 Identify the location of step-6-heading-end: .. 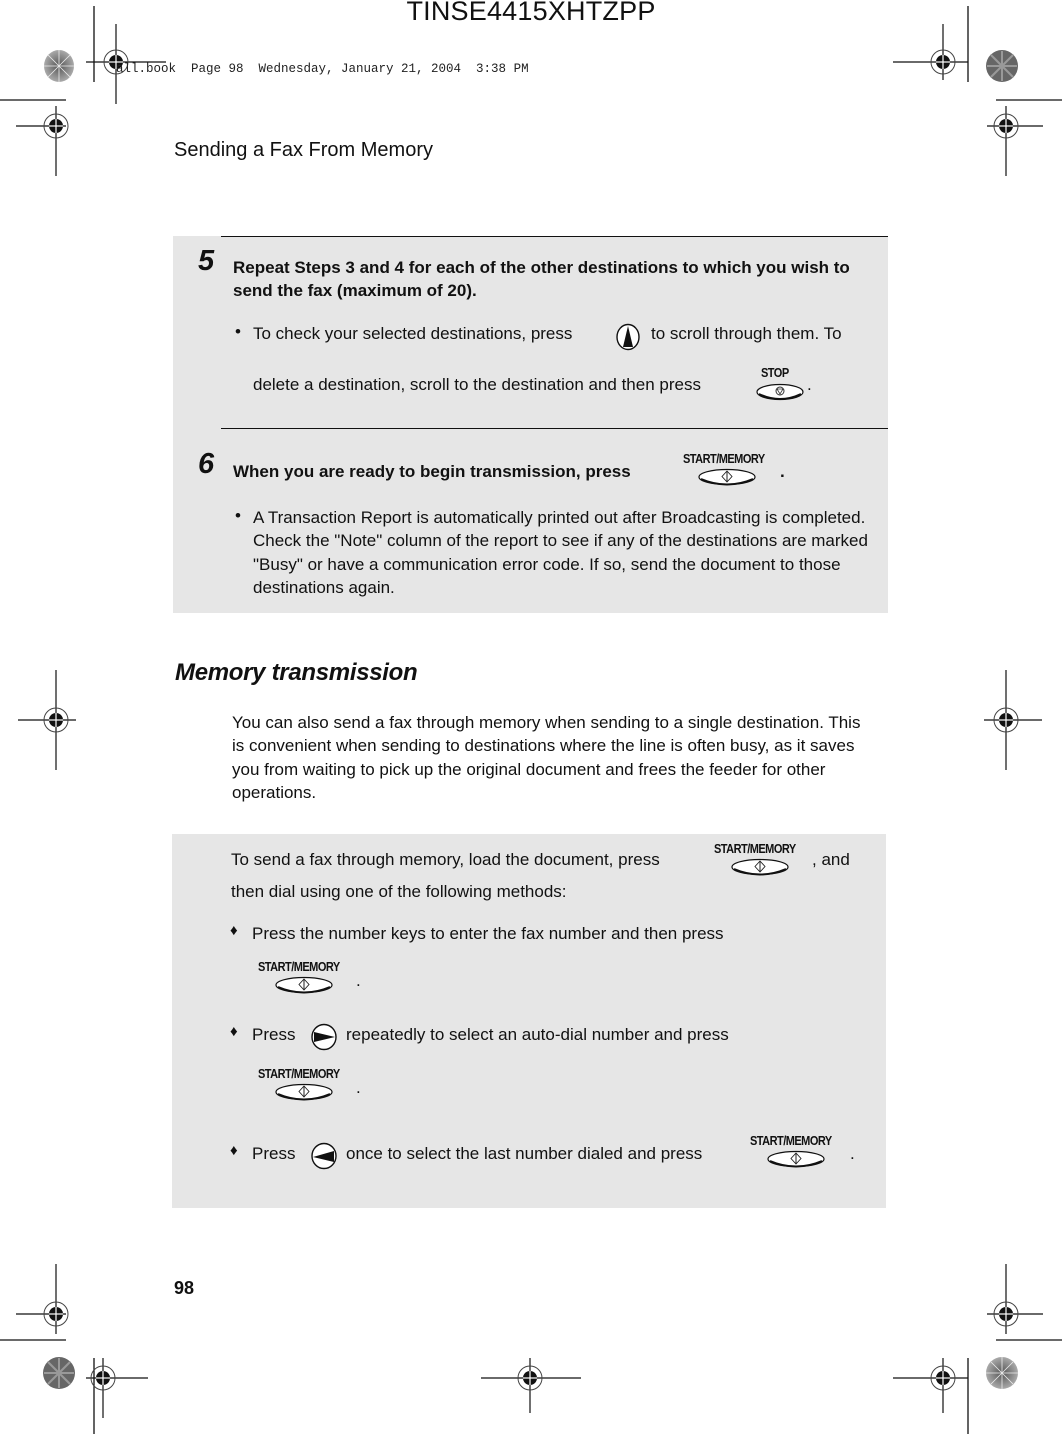
(782, 471).